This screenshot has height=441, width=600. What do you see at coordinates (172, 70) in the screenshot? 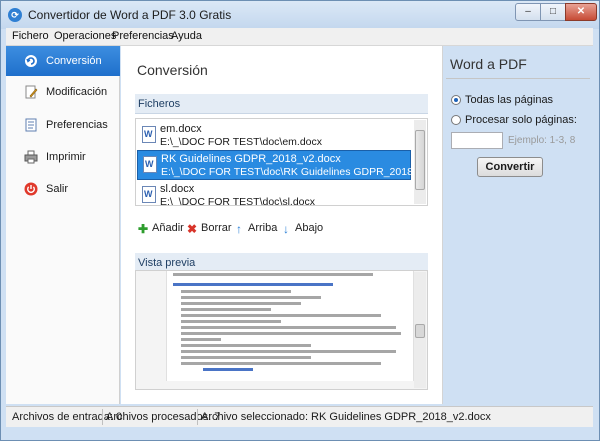
I see `page-title: Conversión` at bounding box center [172, 70].